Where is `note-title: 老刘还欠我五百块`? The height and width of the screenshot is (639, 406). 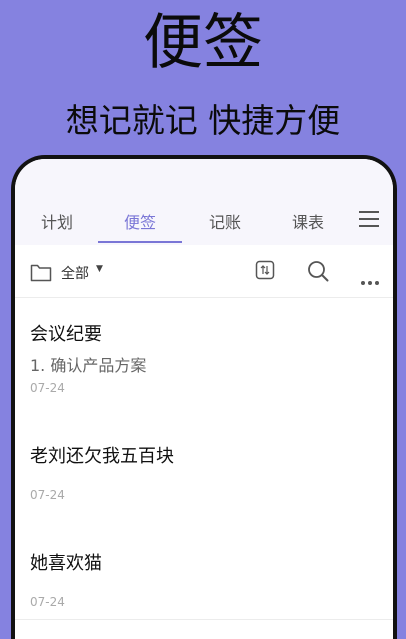
note-title: 老刘还欠我五百块 is located at coordinates (102, 456).